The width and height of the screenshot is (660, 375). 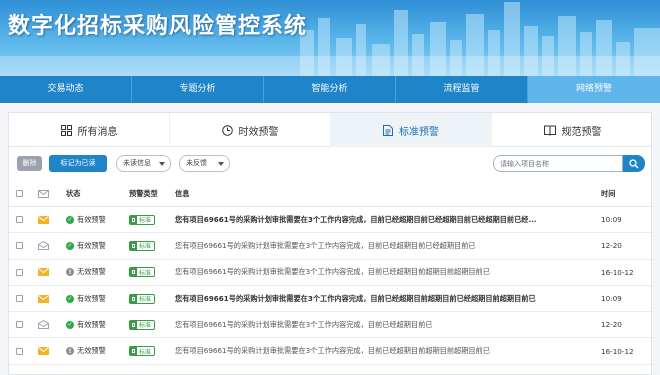 I want to click on column-header-time: 时间, so click(x=608, y=193).